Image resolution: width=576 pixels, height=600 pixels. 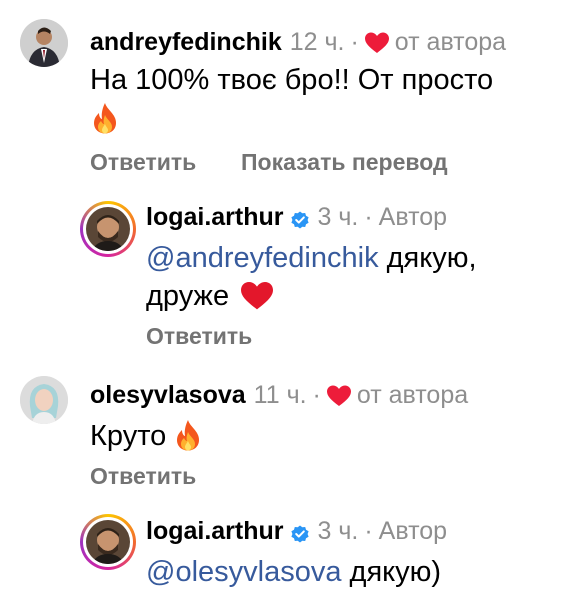 What do you see at coordinates (391, 572) in the screenshot?
I see `reply-text-after-mention: дякую)` at bounding box center [391, 572].